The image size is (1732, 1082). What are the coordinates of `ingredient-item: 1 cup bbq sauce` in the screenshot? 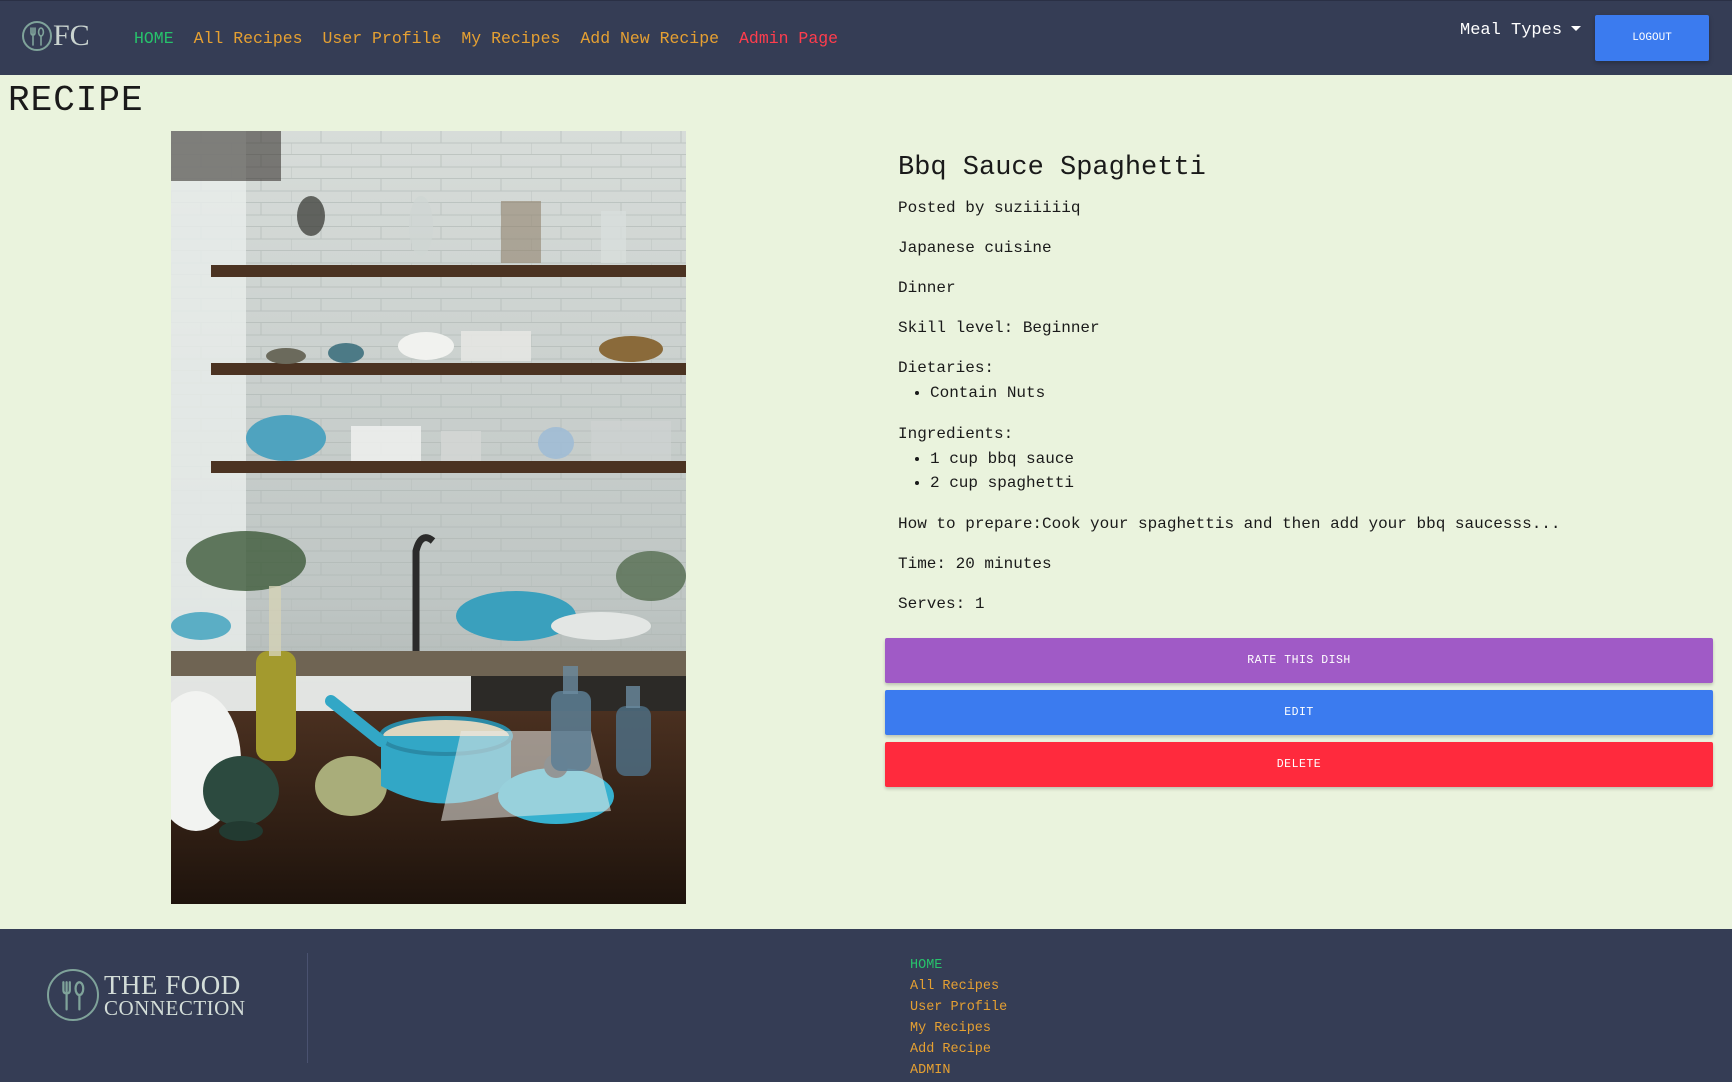 It's located at (1314, 459).